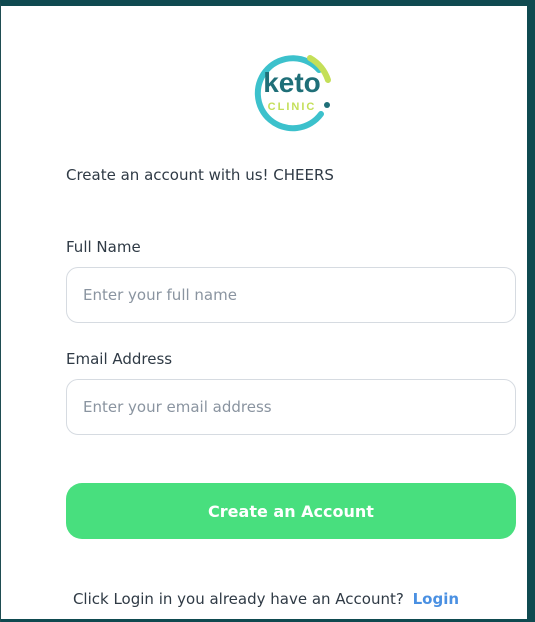  Describe the element at coordinates (200, 175) in the screenshot. I see `signup-intro-text: Create an account with us! CHEERS` at that location.